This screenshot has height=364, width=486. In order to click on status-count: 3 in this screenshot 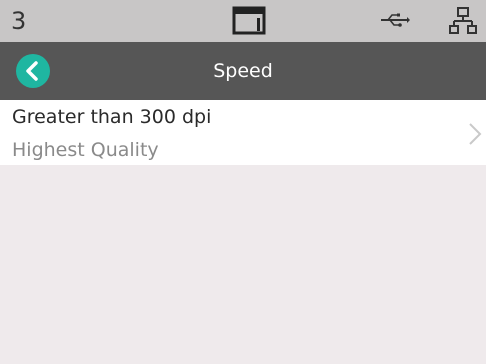, I will do `click(19, 21)`.